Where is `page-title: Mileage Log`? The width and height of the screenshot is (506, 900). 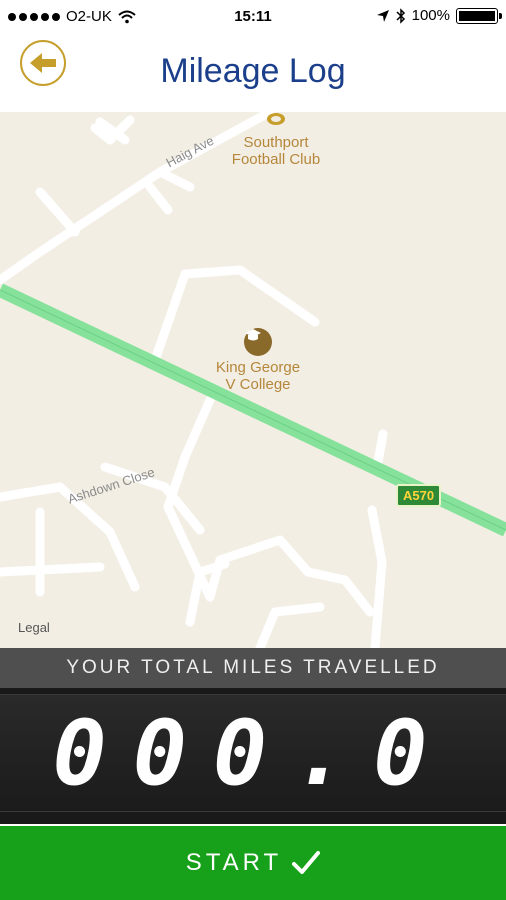 page-title: Mileage Log is located at coordinates (253, 71).